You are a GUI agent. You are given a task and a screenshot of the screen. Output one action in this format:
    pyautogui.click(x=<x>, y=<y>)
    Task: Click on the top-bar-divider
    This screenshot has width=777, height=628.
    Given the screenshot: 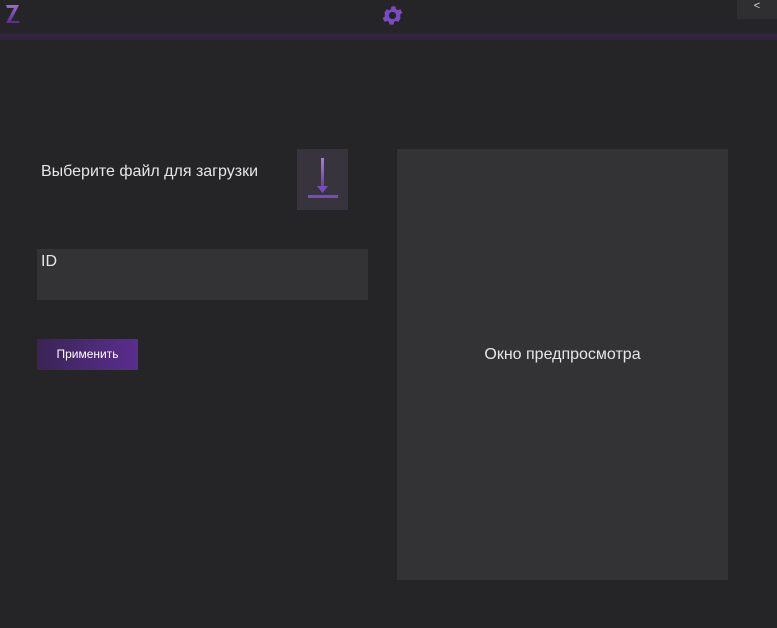 What is the action you would take?
    pyautogui.click(x=388, y=37)
    